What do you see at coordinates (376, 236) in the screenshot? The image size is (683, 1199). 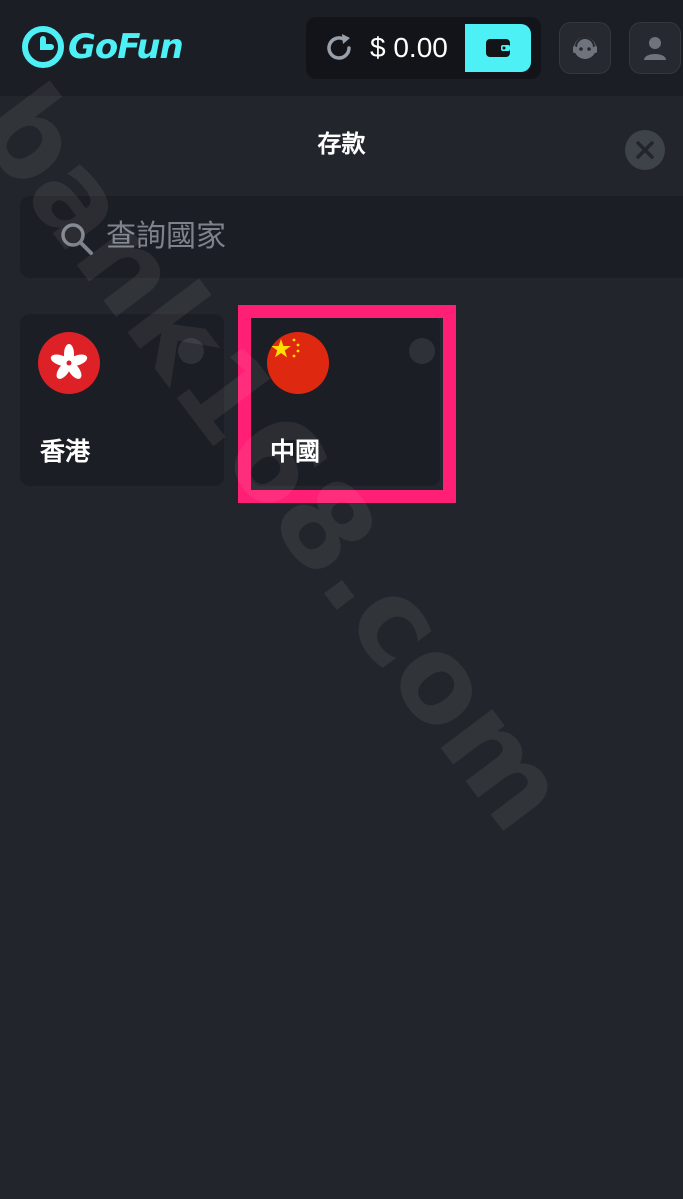 I see `country-search-input` at bounding box center [376, 236].